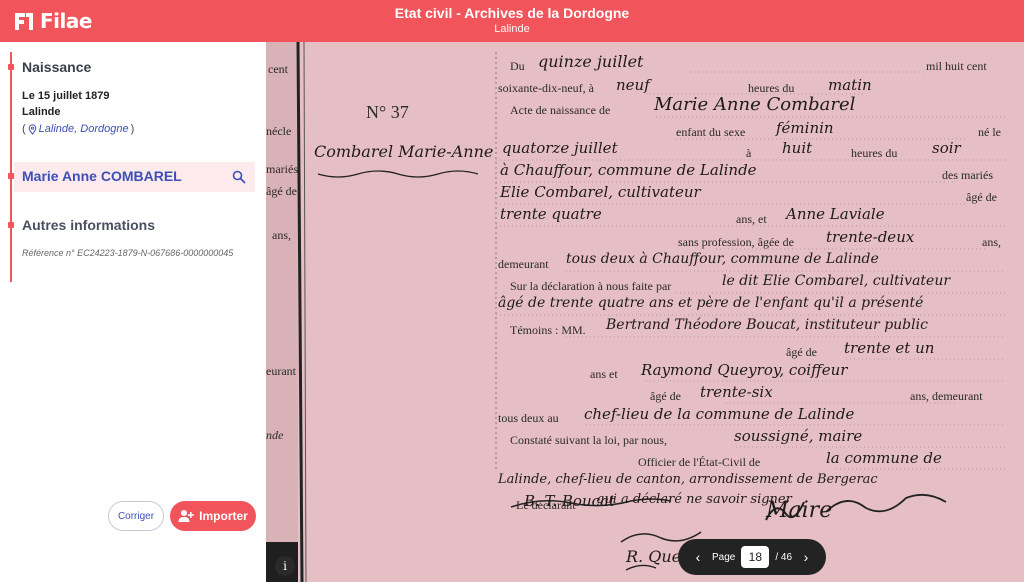 This screenshot has height=582, width=1024. I want to click on place-link: Lalinde, Dordogne, so click(84, 129).